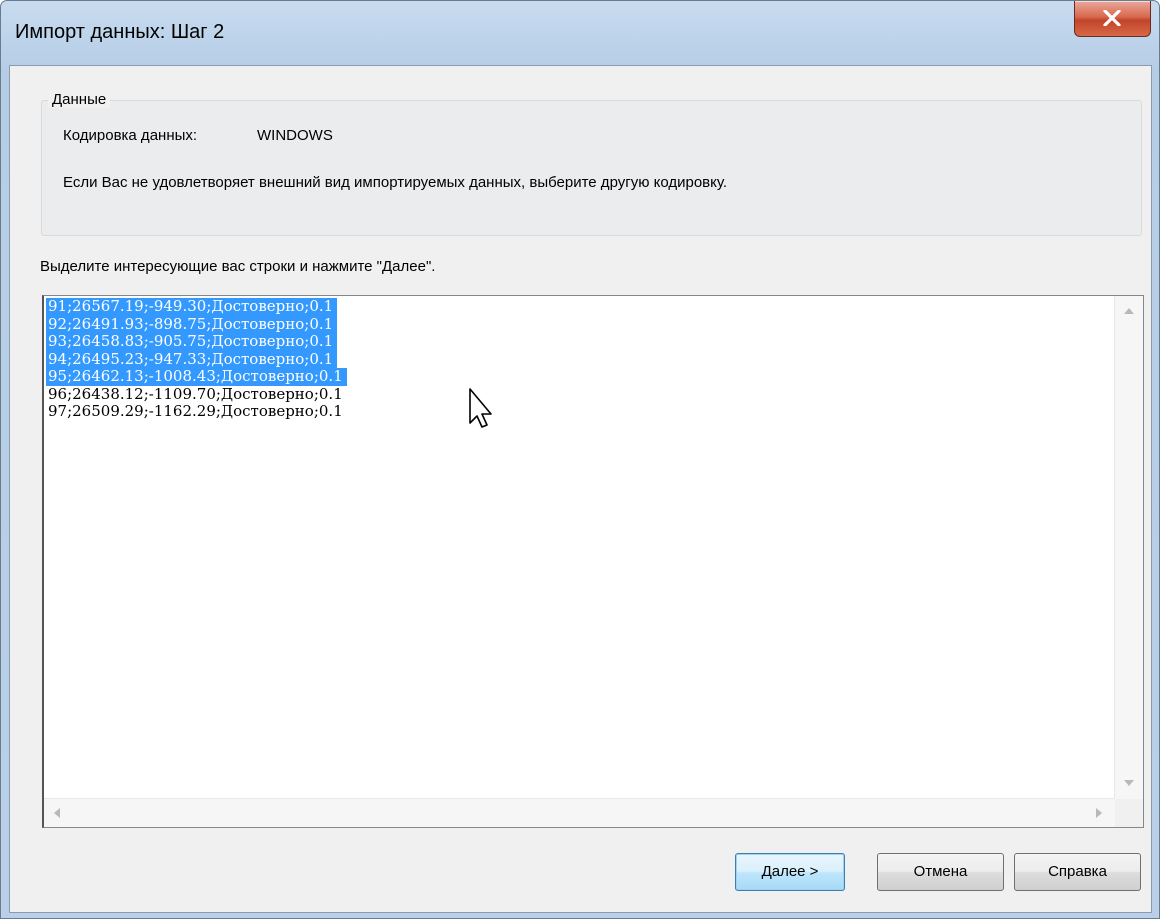 This screenshot has height=919, width=1160. What do you see at coordinates (579, 812) in the screenshot?
I see `horizontal-scrollbar` at bounding box center [579, 812].